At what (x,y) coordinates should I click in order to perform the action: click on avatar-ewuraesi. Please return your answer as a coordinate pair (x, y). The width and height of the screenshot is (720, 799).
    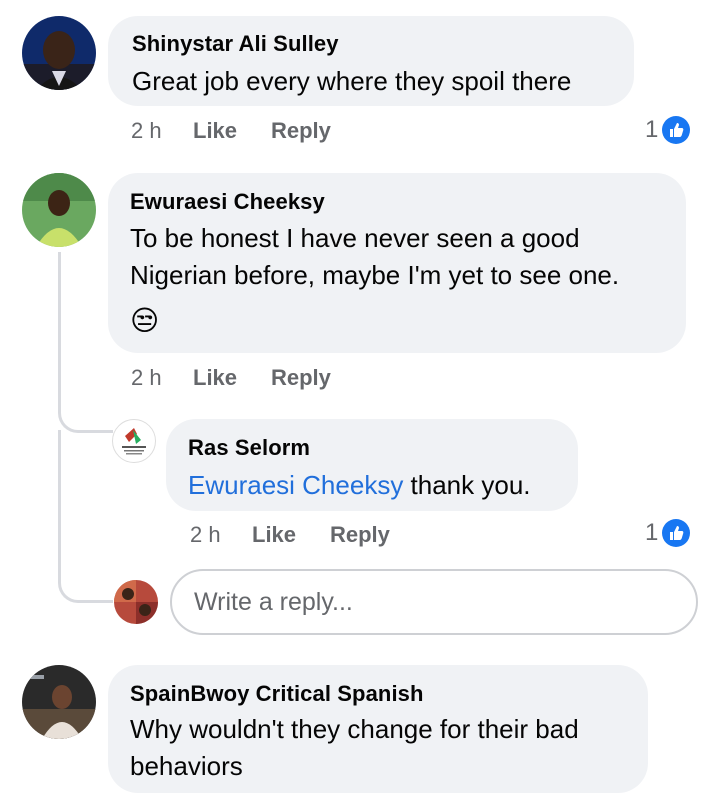
    Looking at the image, I should click on (59, 210).